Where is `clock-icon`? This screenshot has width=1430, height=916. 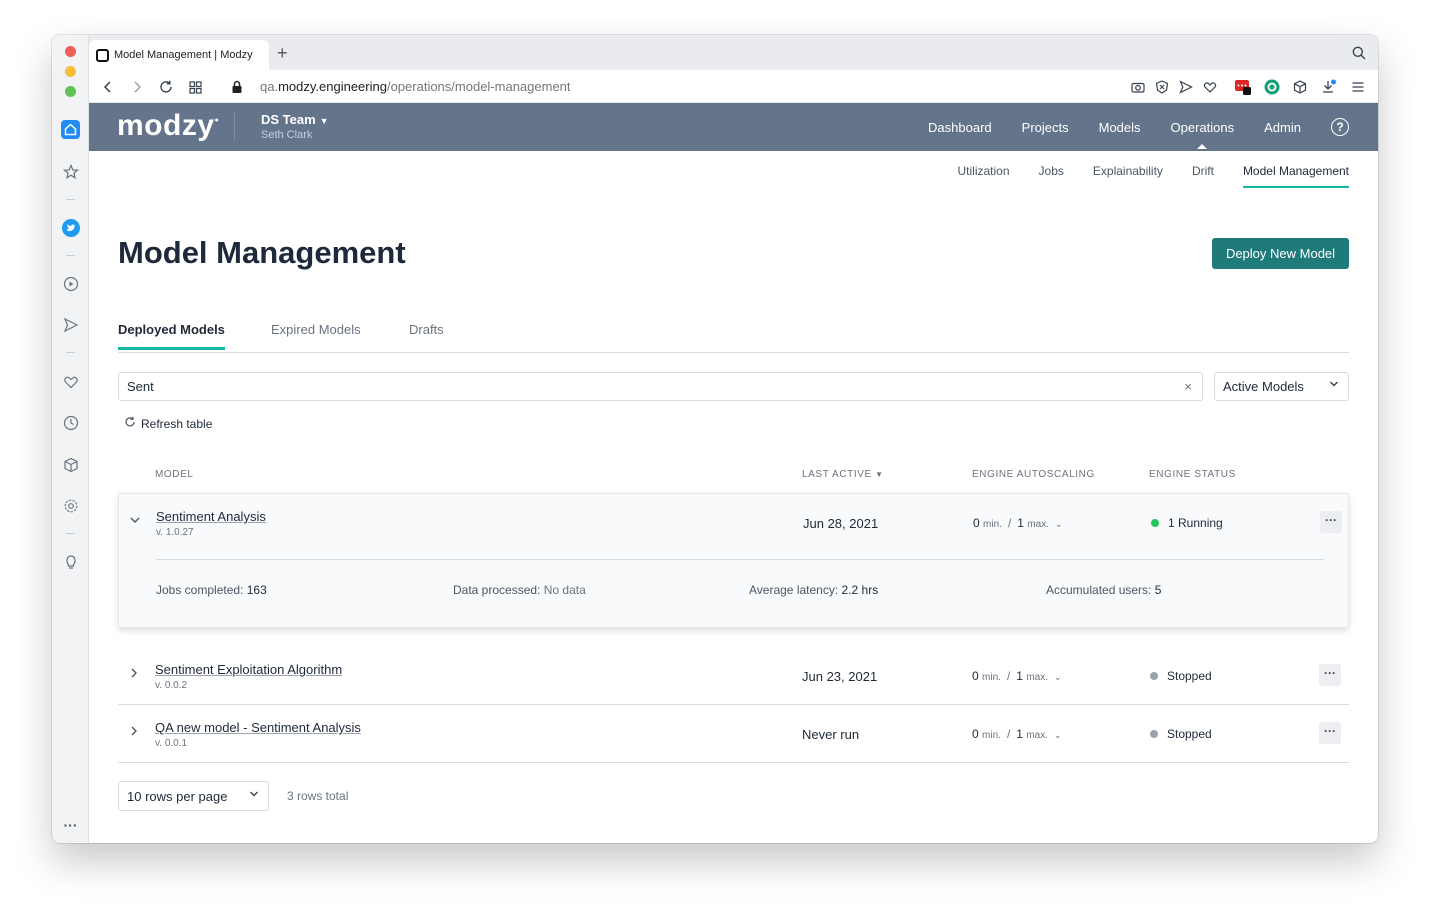 clock-icon is located at coordinates (70, 422).